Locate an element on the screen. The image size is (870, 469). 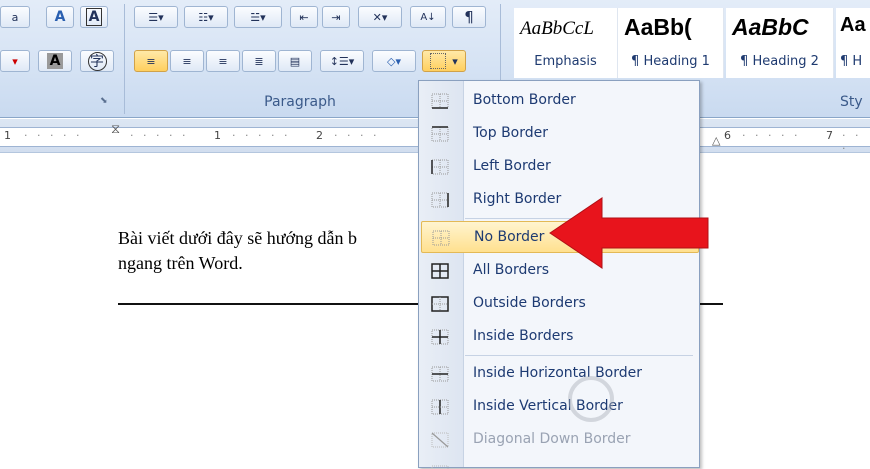
style-emphasis: AaBbCcL Emphasis is located at coordinates (566, 43).